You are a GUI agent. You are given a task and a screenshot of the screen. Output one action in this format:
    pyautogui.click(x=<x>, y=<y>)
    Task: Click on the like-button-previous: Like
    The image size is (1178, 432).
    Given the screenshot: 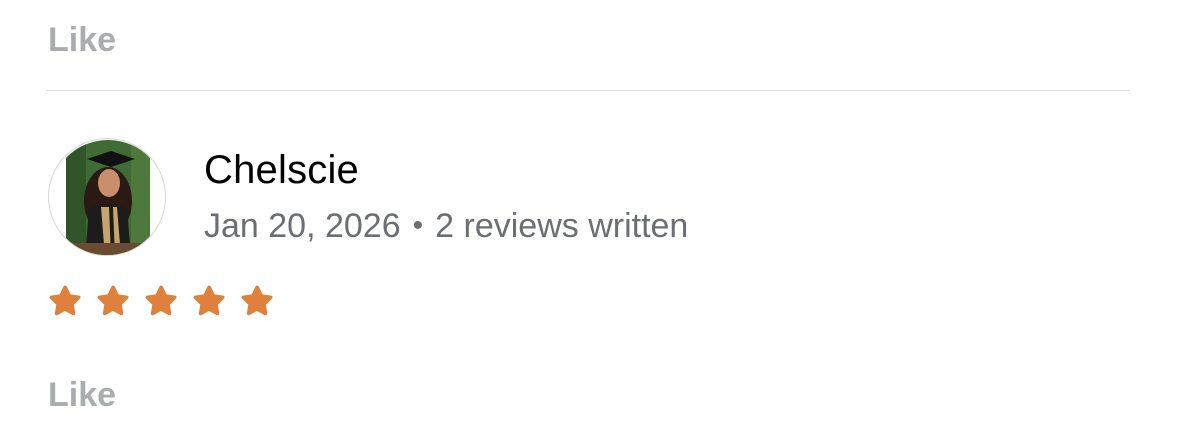 What is the action you would take?
    pyautogui.click(x=82, y=40)
    